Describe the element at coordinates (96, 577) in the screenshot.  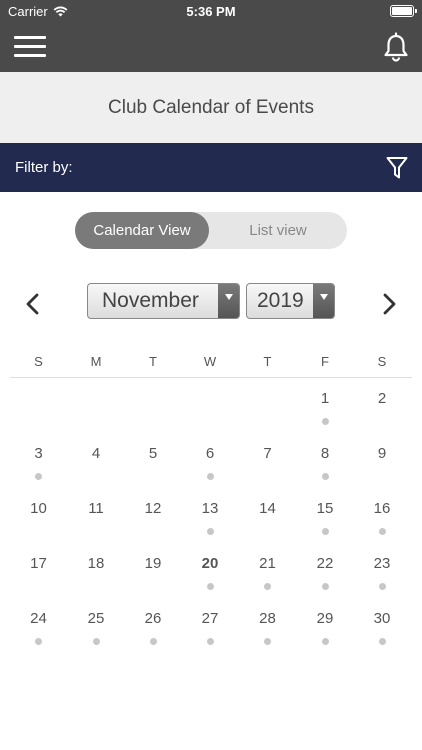
I see `calendar-day: 18` at that location.